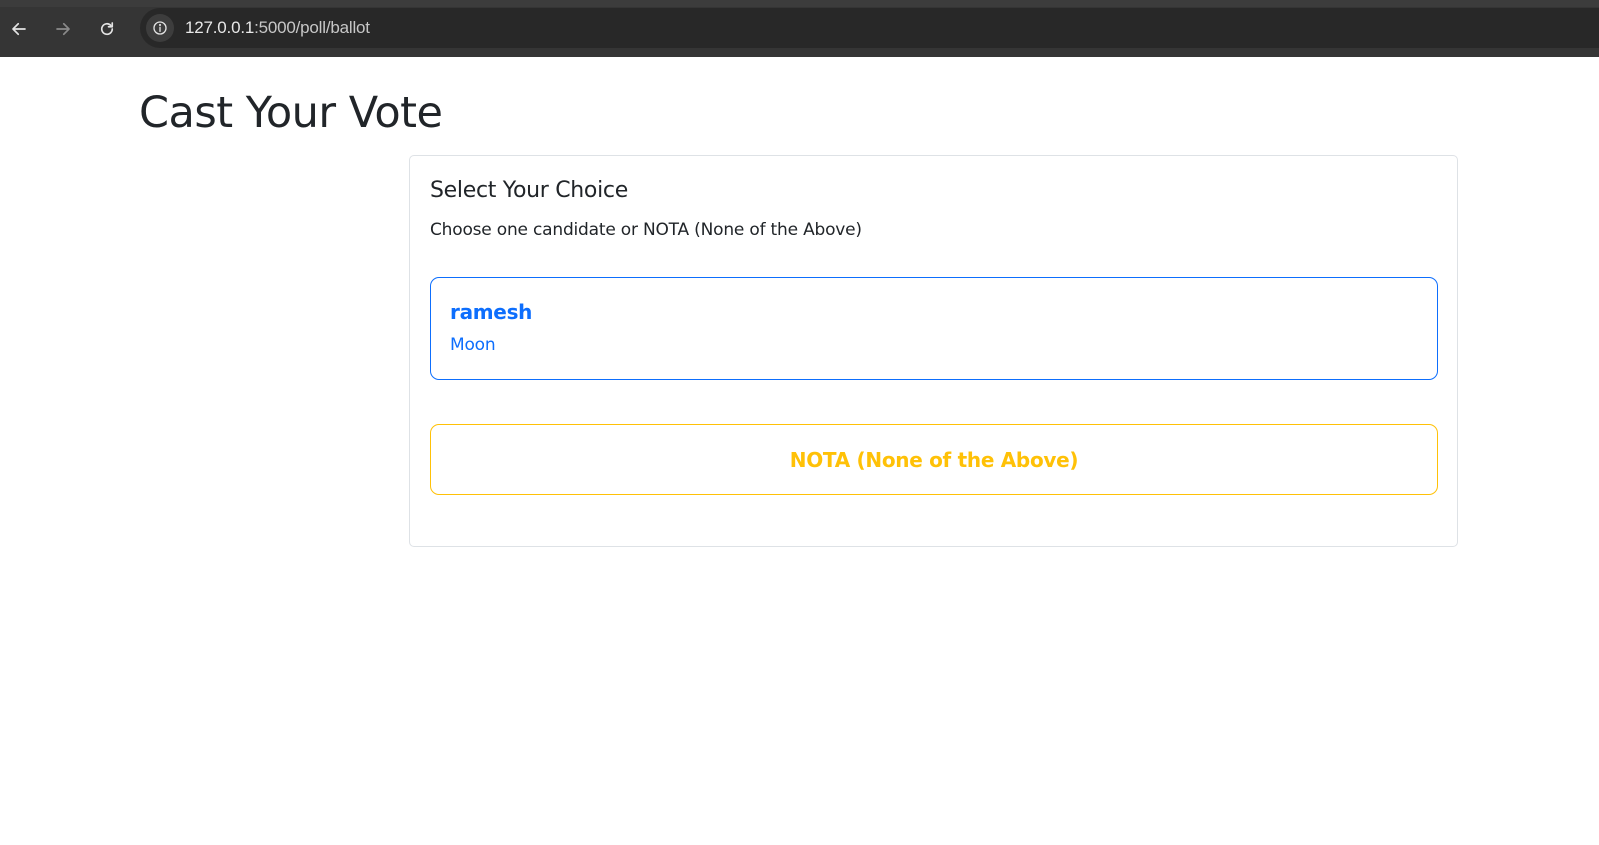 This screenshot has height=845, width=1599. I want to click on url-path: :5000/poll/ballot, so click(312, 27).